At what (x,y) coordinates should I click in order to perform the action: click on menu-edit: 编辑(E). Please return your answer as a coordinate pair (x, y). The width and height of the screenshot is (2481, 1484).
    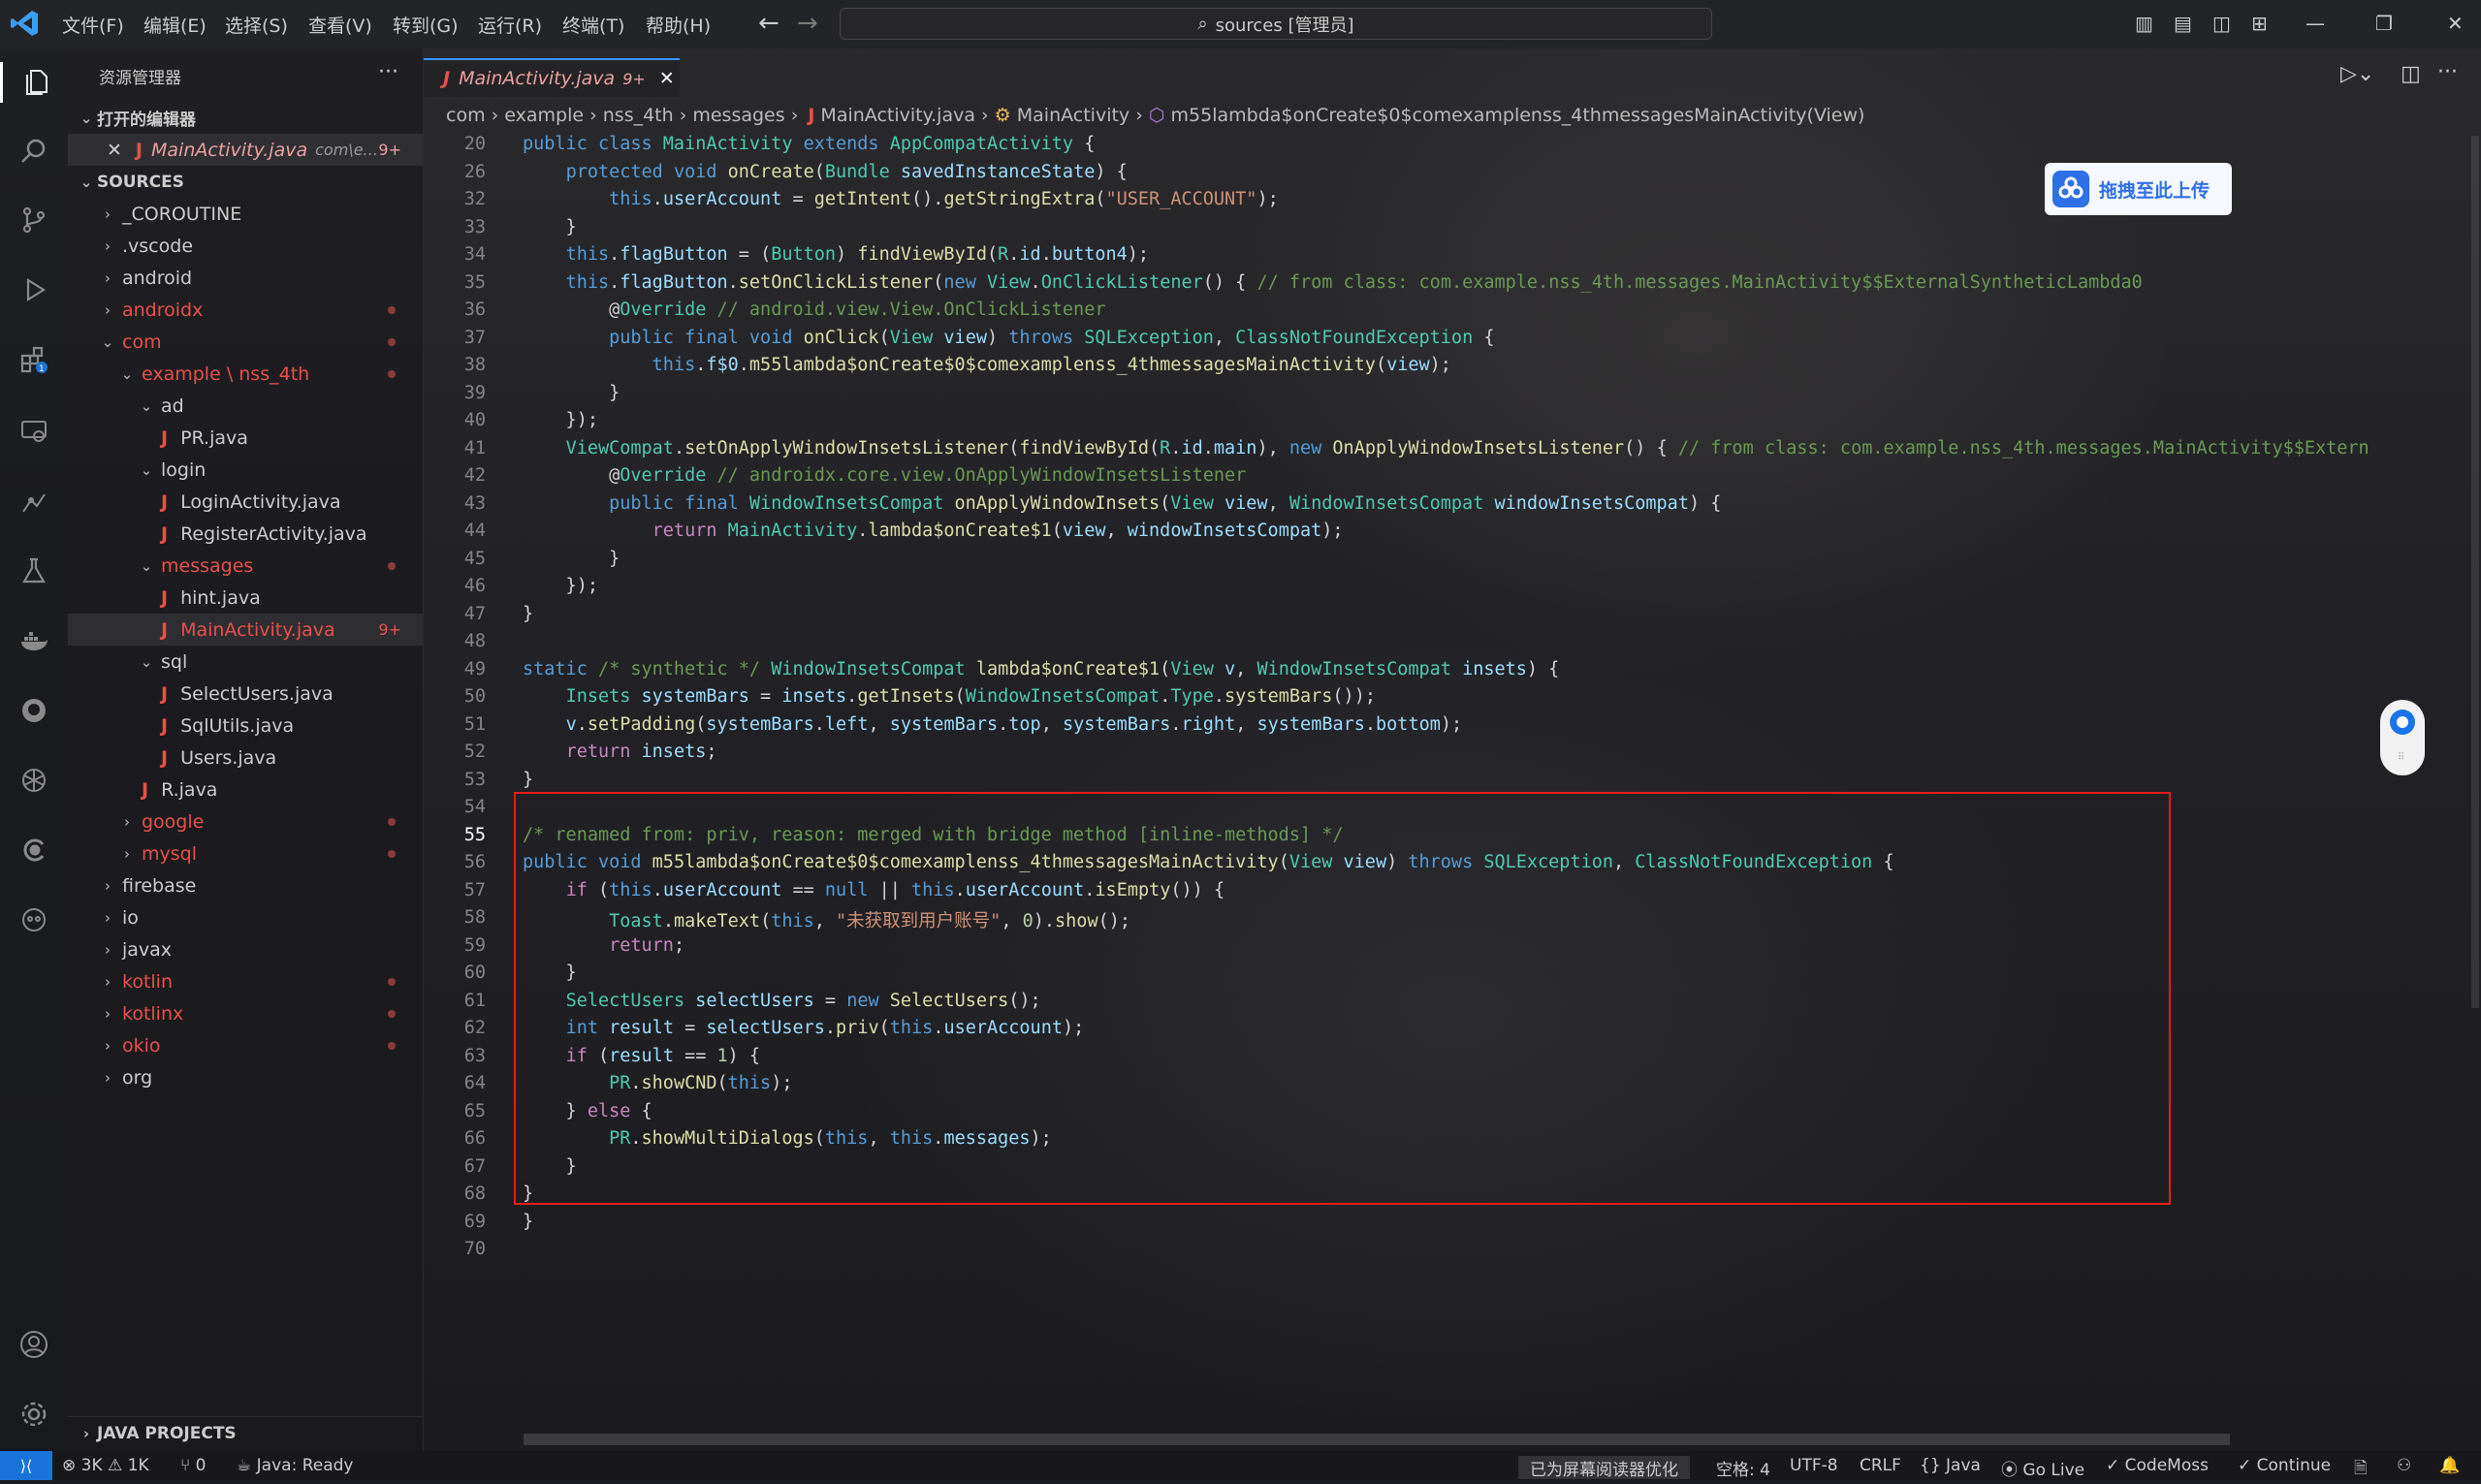
    Looking at the image, I should click on (175, 25).